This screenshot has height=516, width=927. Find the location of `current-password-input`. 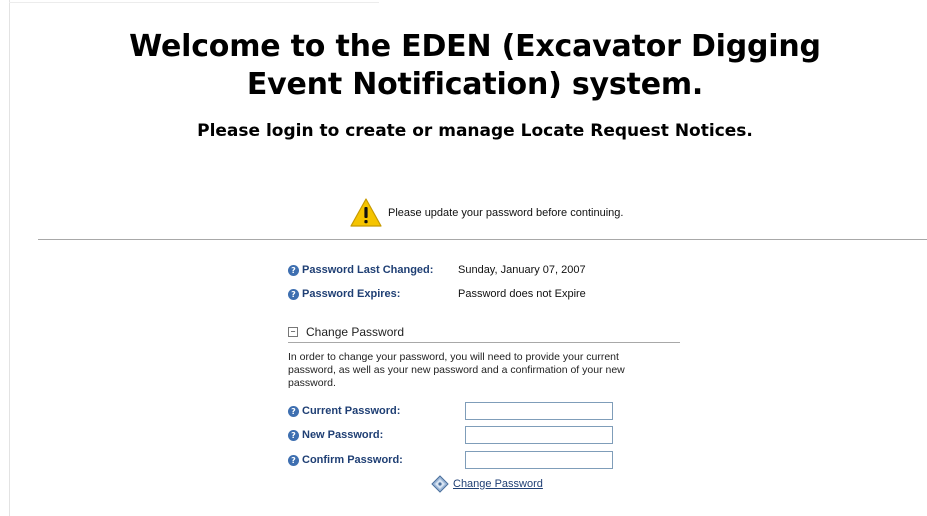

current-password-input is located at coordinates (539, 411).